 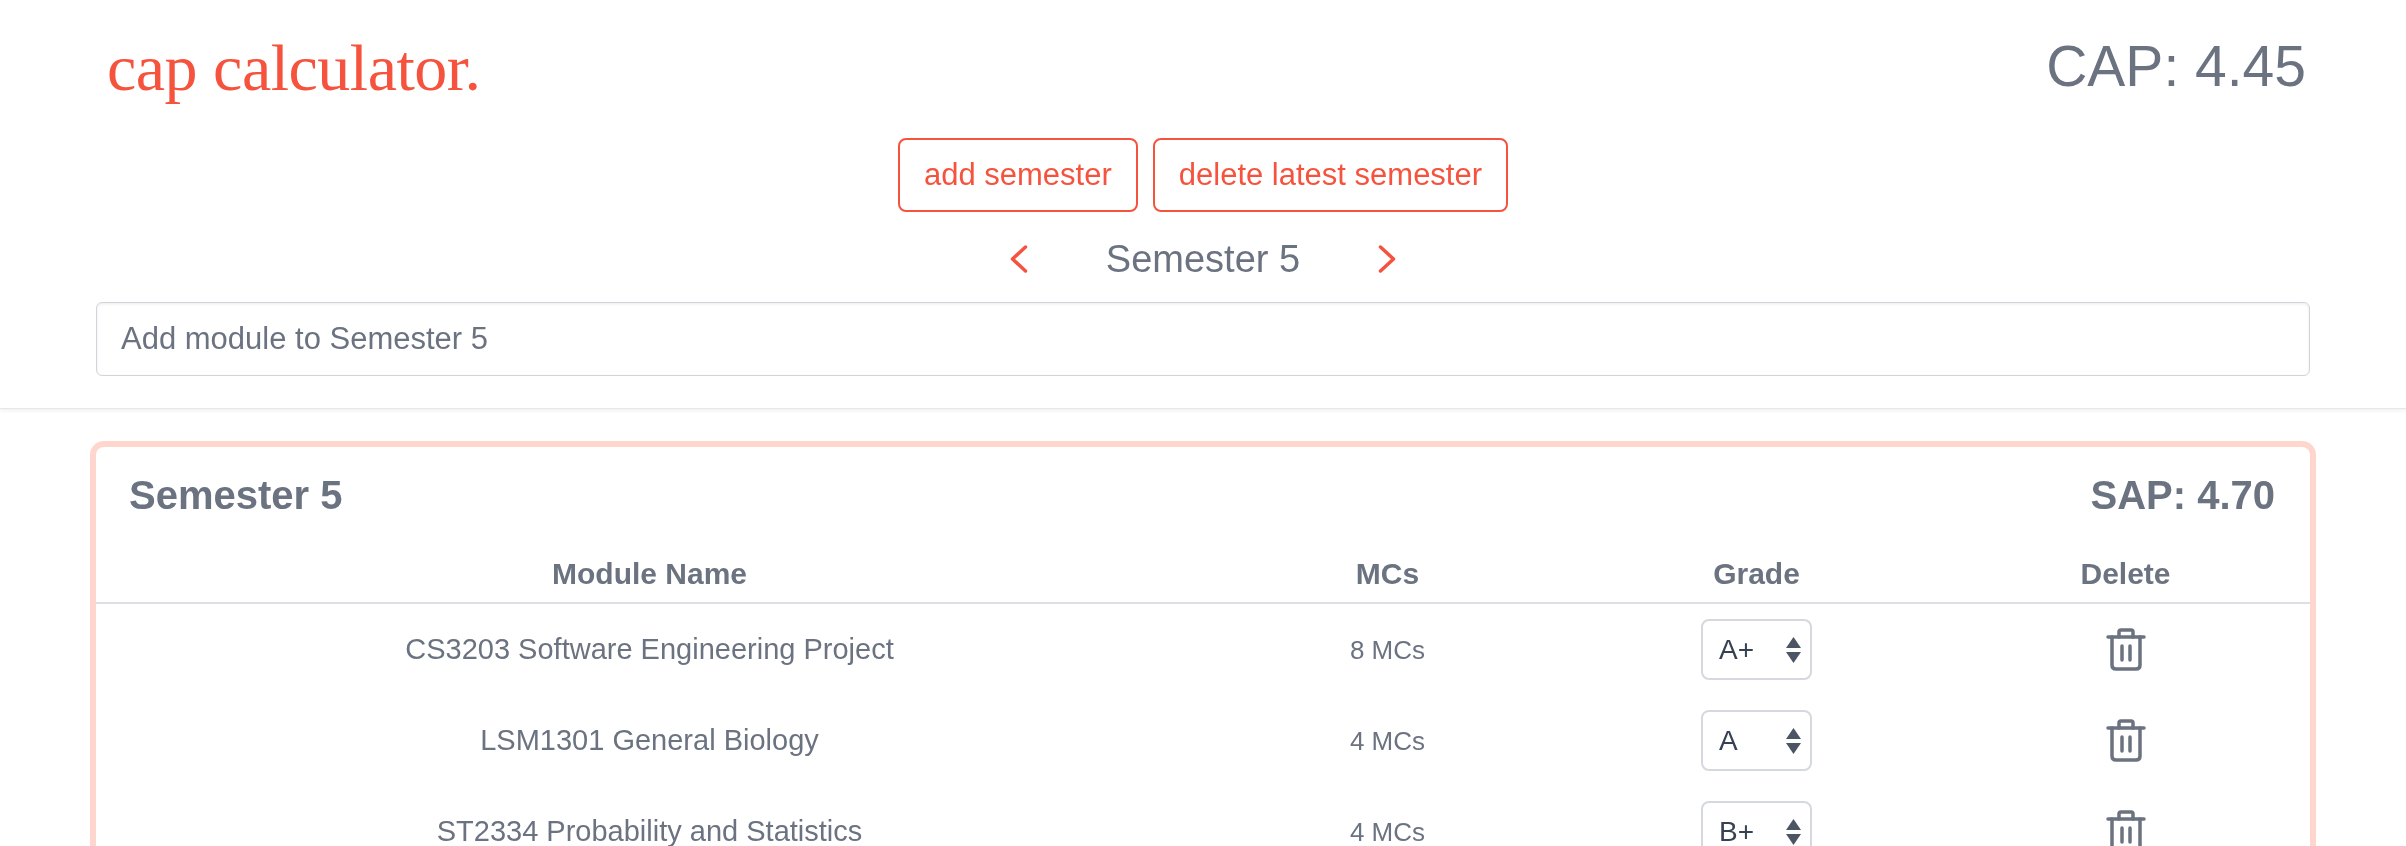 I want to click on grade-select: A, so click(x=1756, y=740).